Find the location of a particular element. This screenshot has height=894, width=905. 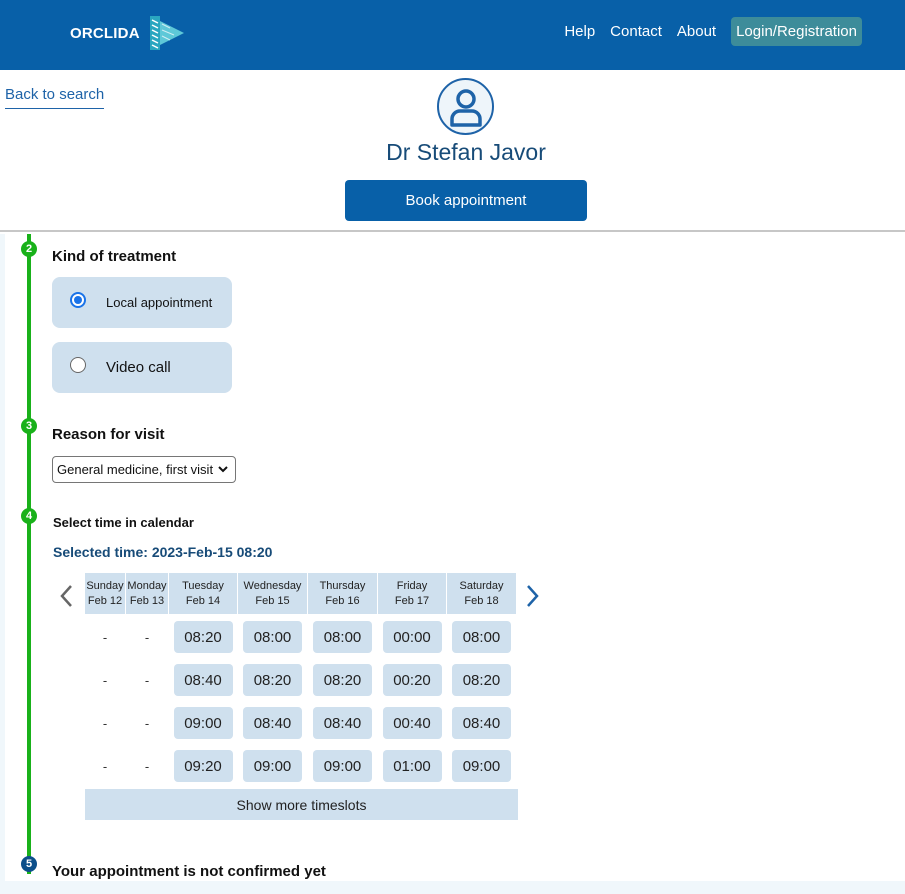

step-4-marker: 4 is located at coordinates (29, 516).